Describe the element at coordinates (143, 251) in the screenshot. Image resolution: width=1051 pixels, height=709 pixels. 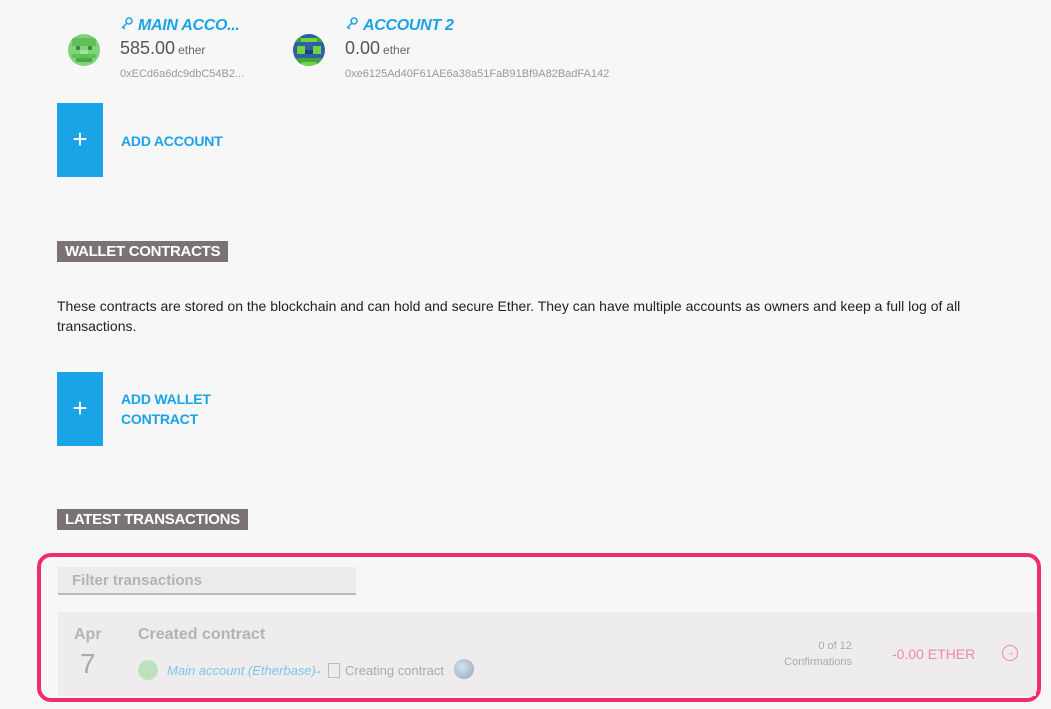
I see `wallet-contracts-title: WALLET CONTRACTS` at that location.